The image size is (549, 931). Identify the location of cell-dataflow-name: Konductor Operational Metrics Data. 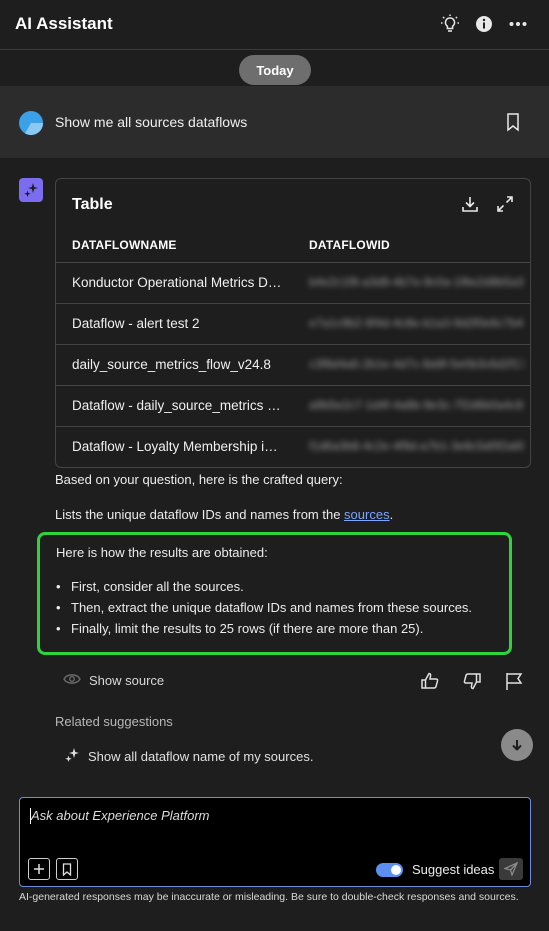
(177, 282).